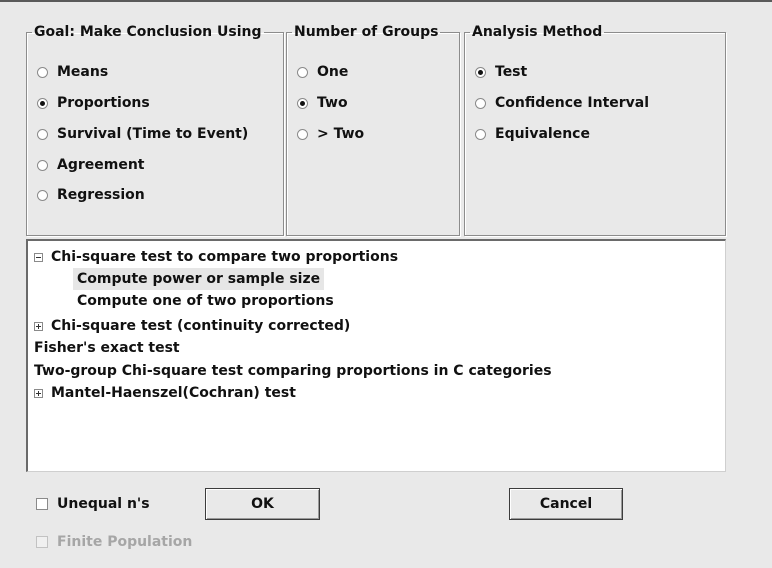  I want to click on goal-survival-label: Survival (Time to Event), so click(153, 134).